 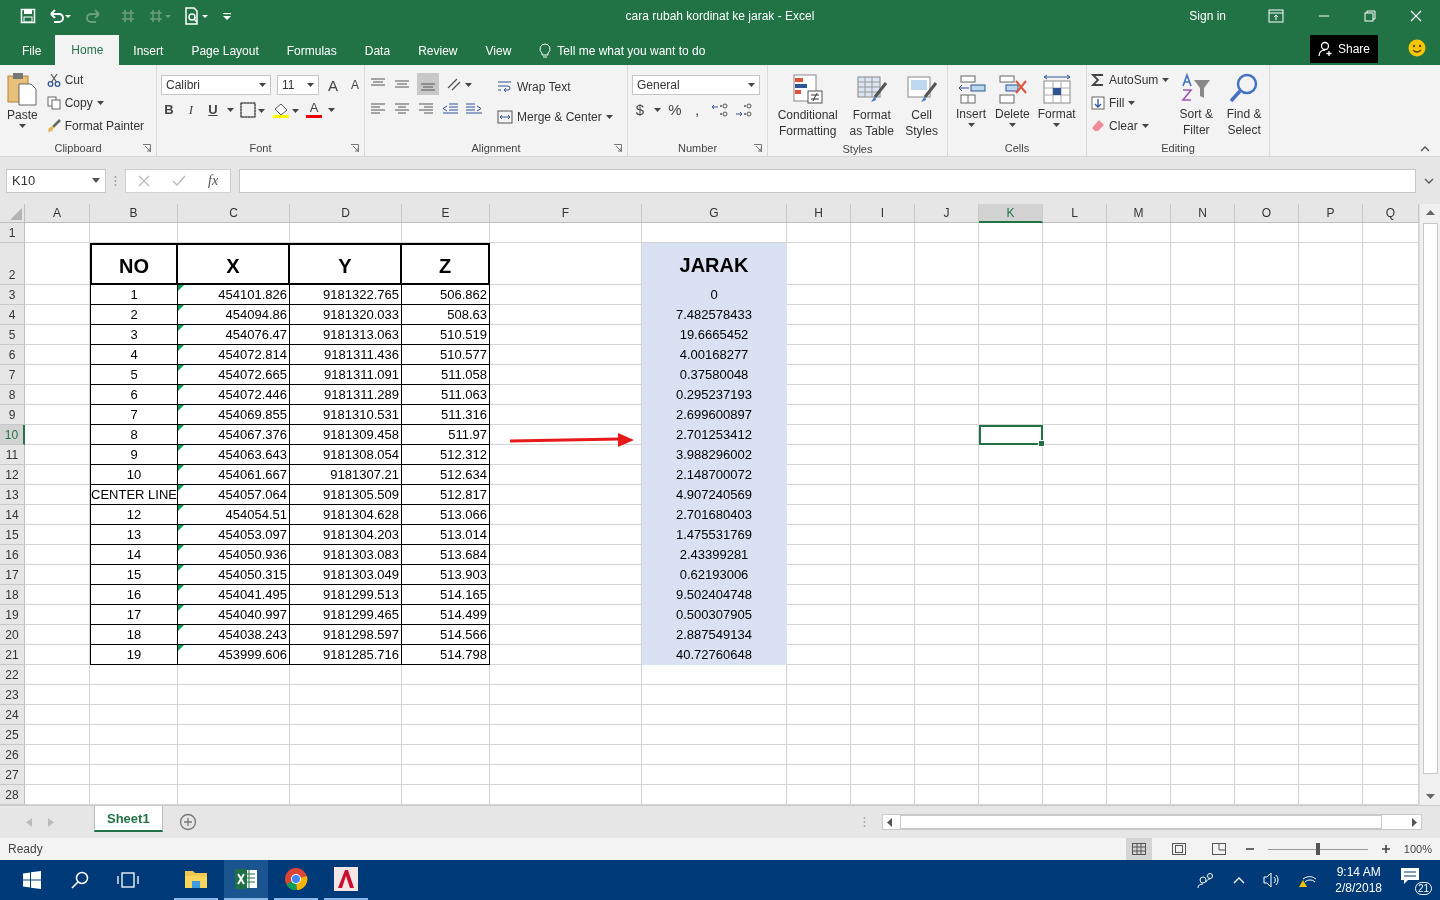 I want to click on row-header: 24, so click(x=12, y=715).